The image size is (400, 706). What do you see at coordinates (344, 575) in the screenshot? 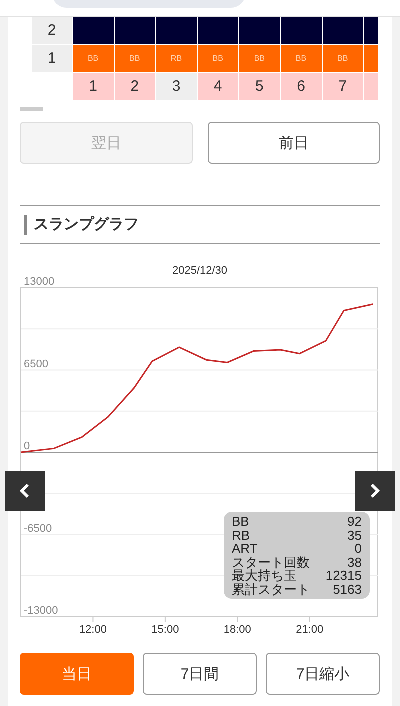
I see `stat-value: 12315` at bounding box center [344, 575].